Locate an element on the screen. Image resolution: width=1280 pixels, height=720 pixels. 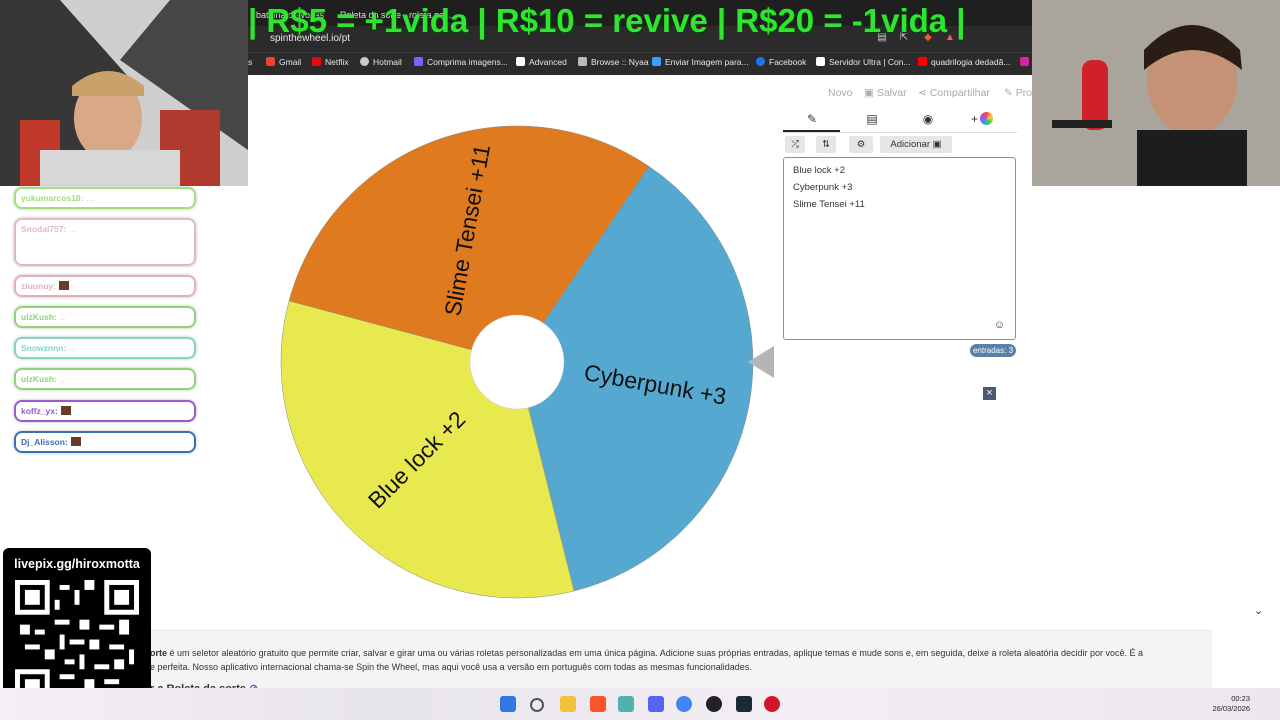
add-wheel-tab: + is located at coordinates (982, 121).